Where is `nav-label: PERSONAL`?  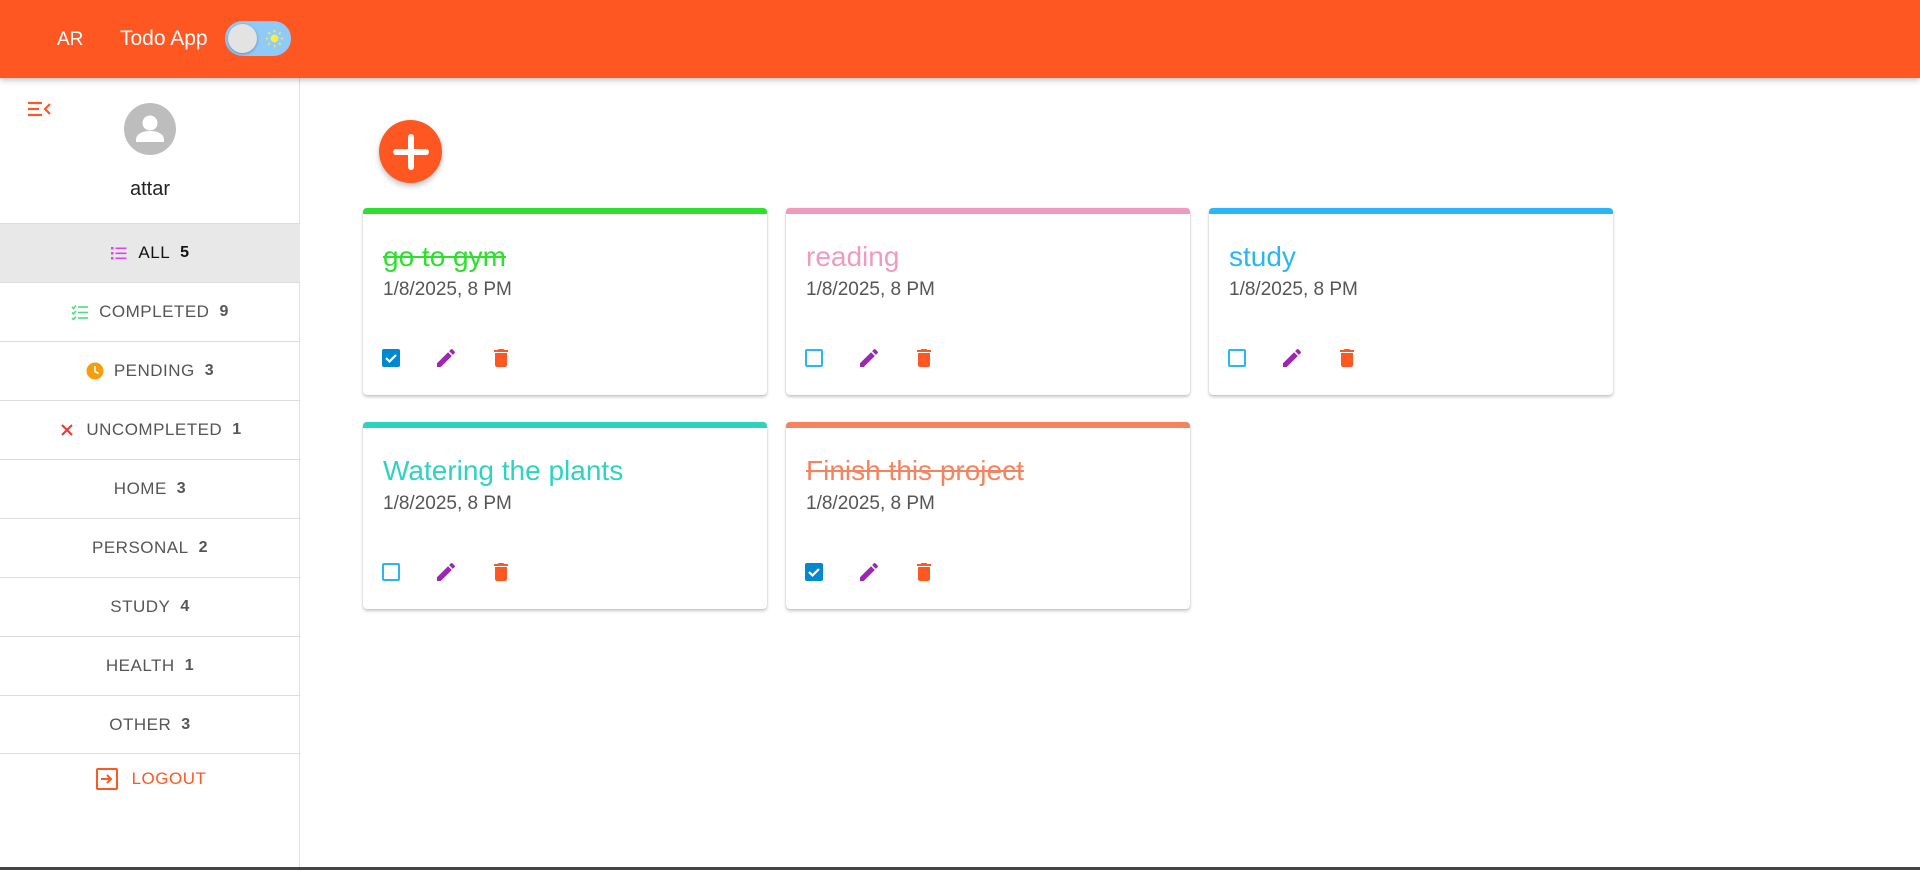
nav-label: PERSONAL is located at coordinates (140, 547).